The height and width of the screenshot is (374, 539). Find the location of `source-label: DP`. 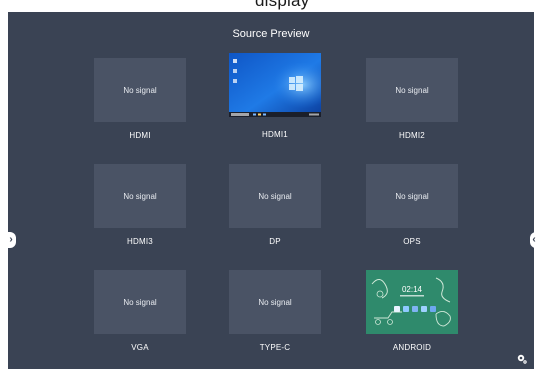

source-label: DP is located at coordinates (275, 241).